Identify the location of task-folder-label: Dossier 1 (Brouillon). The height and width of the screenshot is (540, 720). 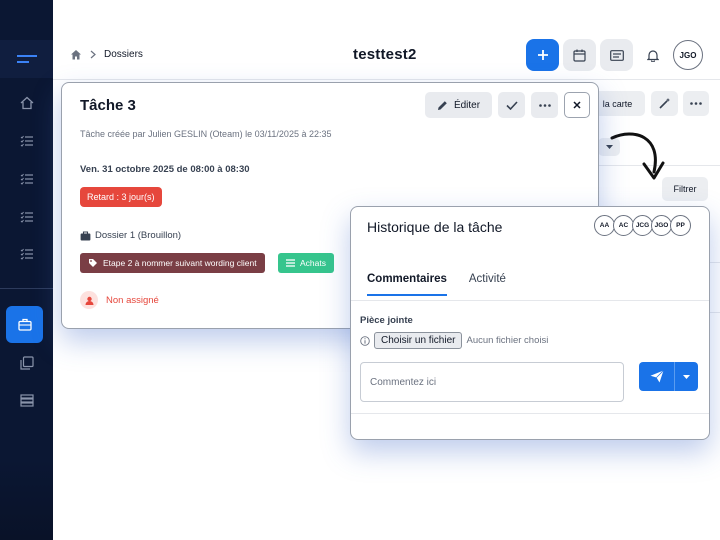
(138, 235).